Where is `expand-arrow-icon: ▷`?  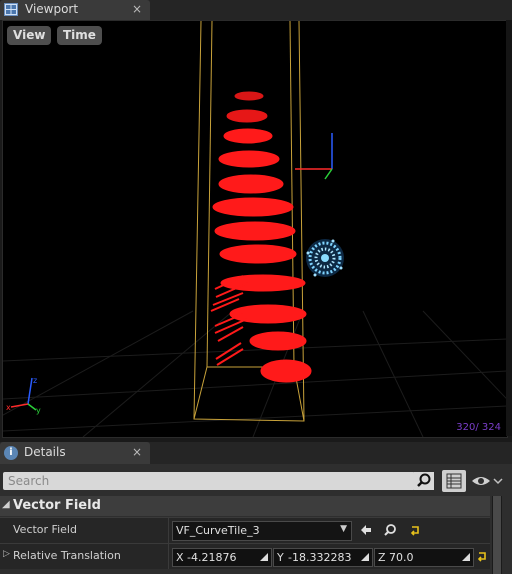 expand-arrow-icon: ▷ is located at coordinates (6, 554).